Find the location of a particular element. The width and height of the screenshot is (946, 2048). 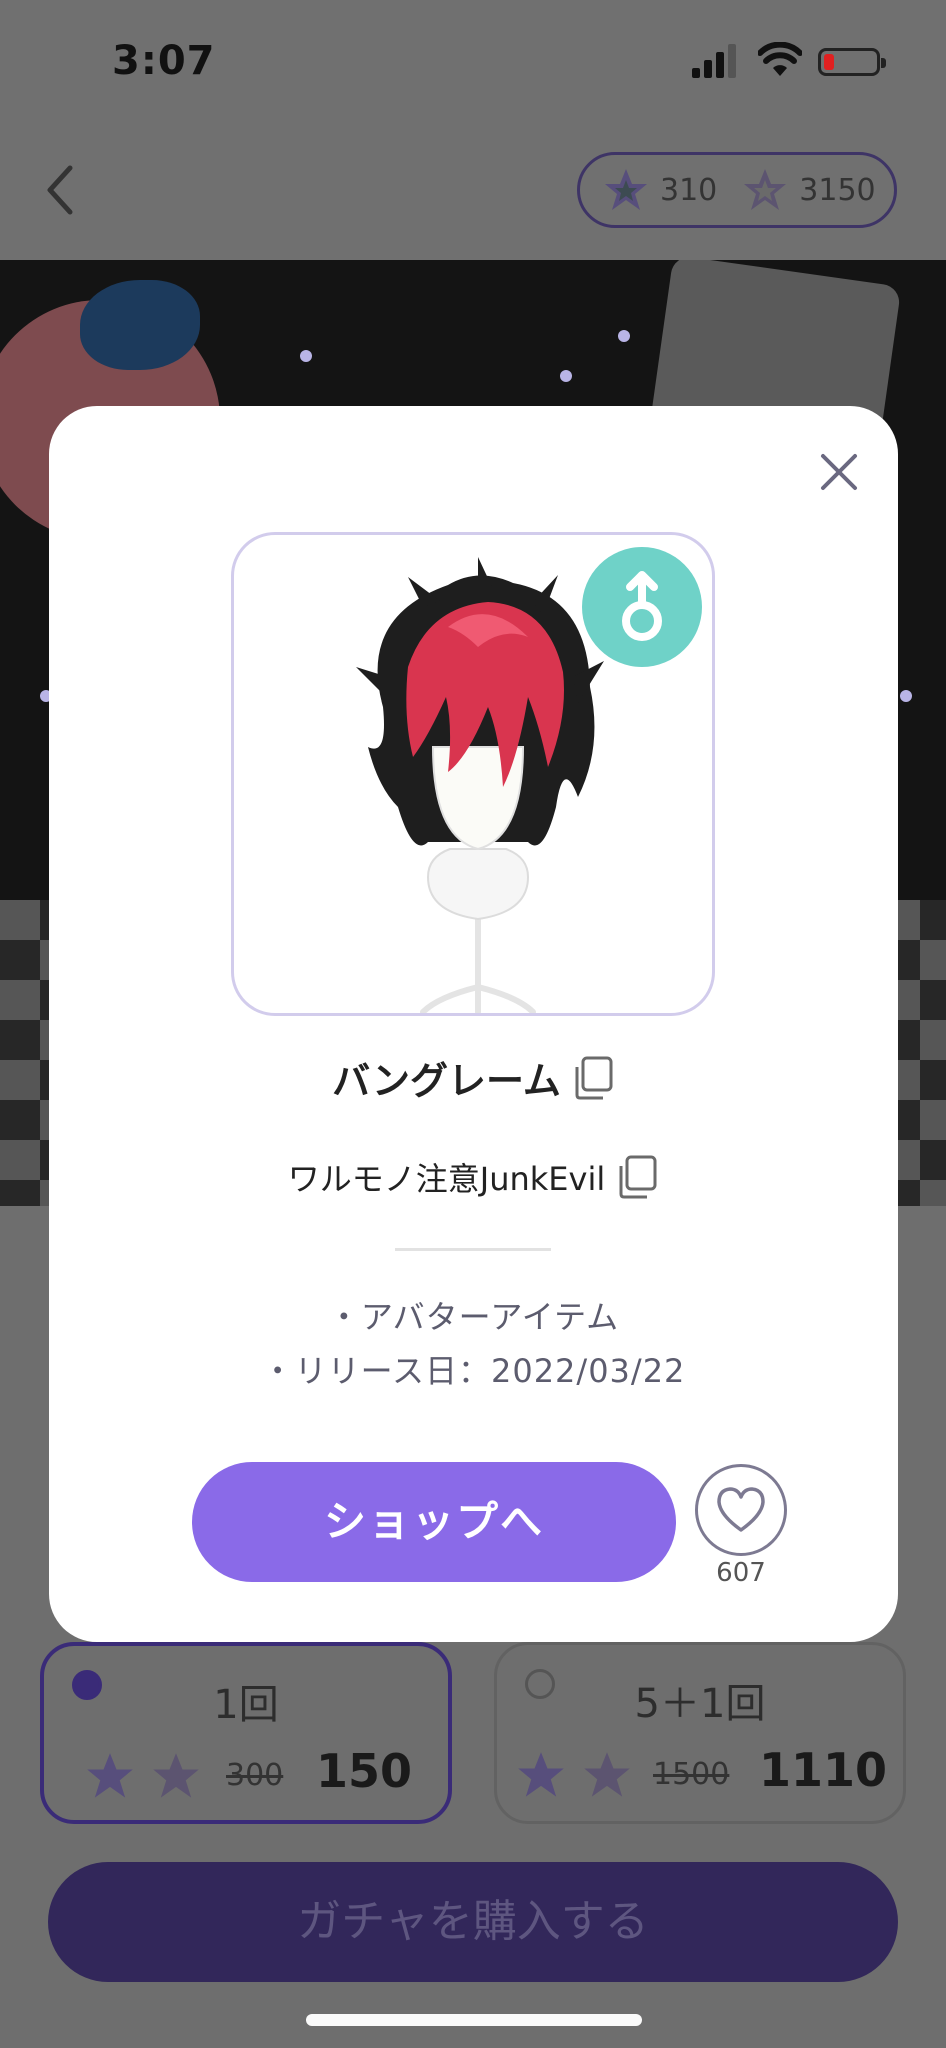

app-header: 310 3150 is located at coordinates (473, 190).